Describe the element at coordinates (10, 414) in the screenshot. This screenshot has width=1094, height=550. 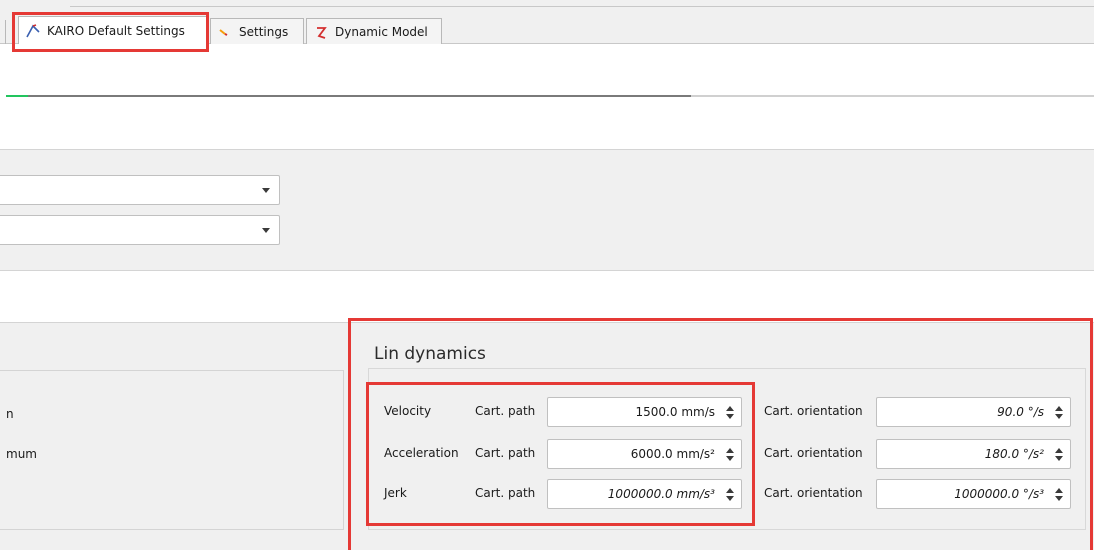
I see `left-row-label: n` at that location.